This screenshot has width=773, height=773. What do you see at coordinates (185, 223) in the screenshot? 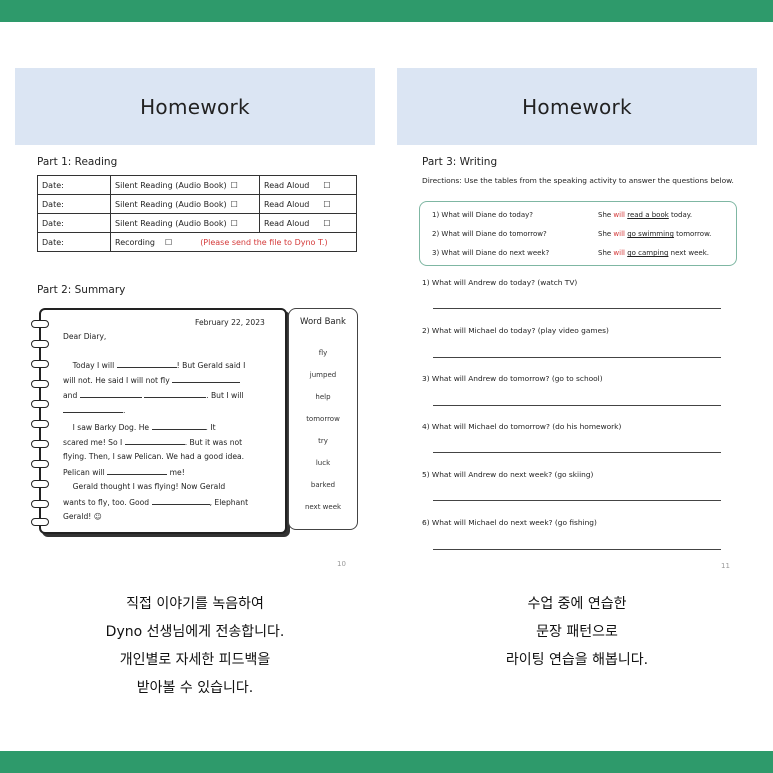
I see `activity-cell: Silent Reading (Audio Book) ☐` at bounding box center [185, 223].